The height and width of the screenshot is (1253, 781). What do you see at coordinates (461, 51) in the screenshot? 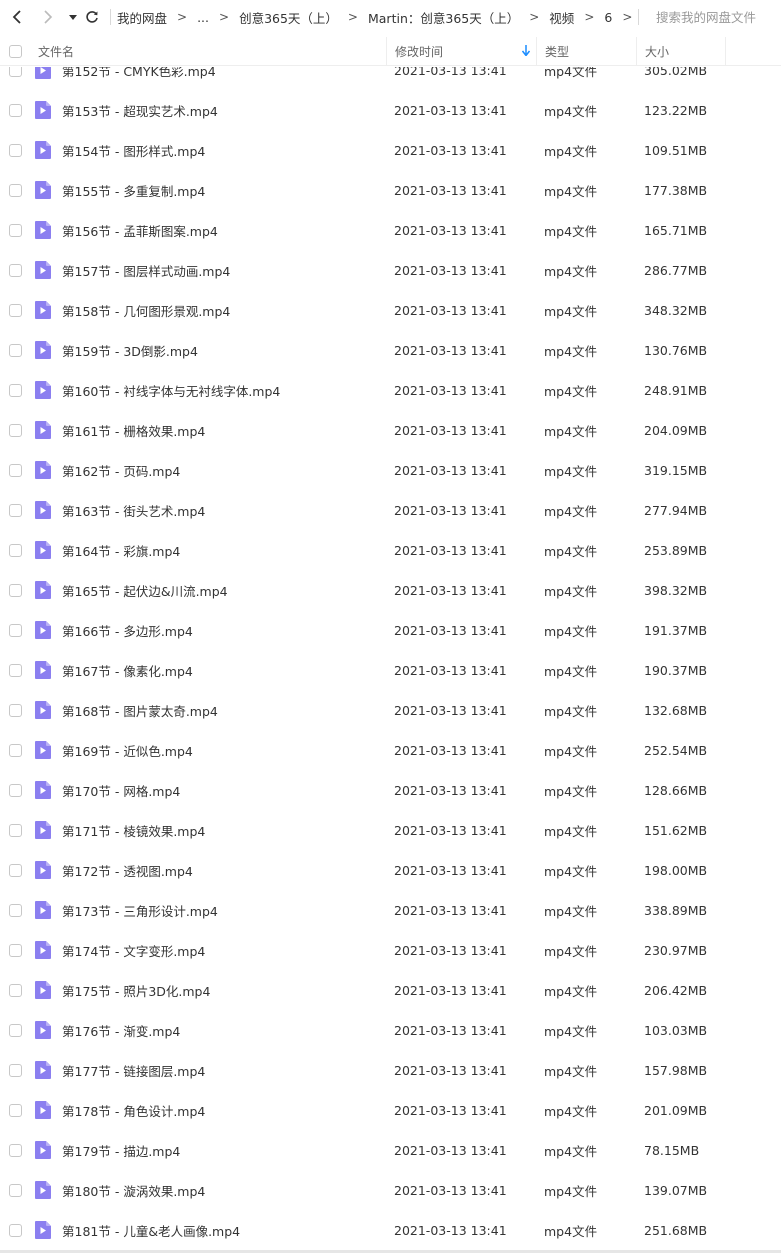
I see `column-time: 修改时间` at bounding box center [461, 51].